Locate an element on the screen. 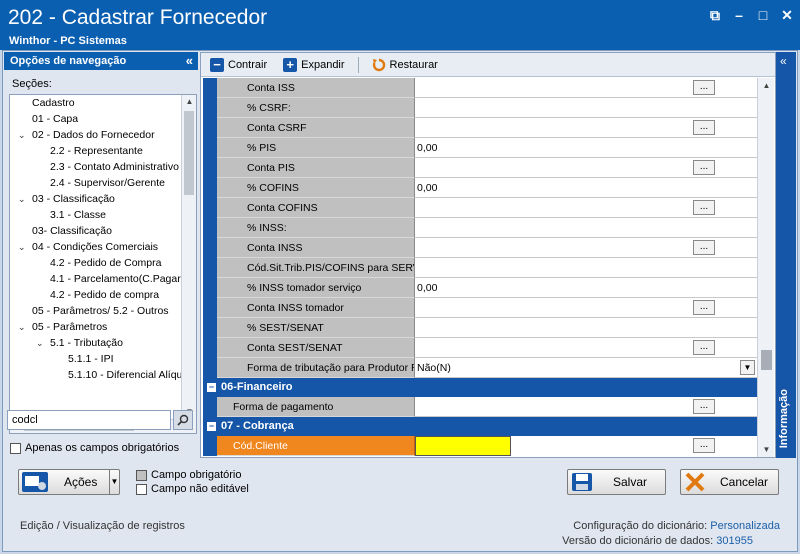  save-button: Salvar is located at coordinates (616, 482).